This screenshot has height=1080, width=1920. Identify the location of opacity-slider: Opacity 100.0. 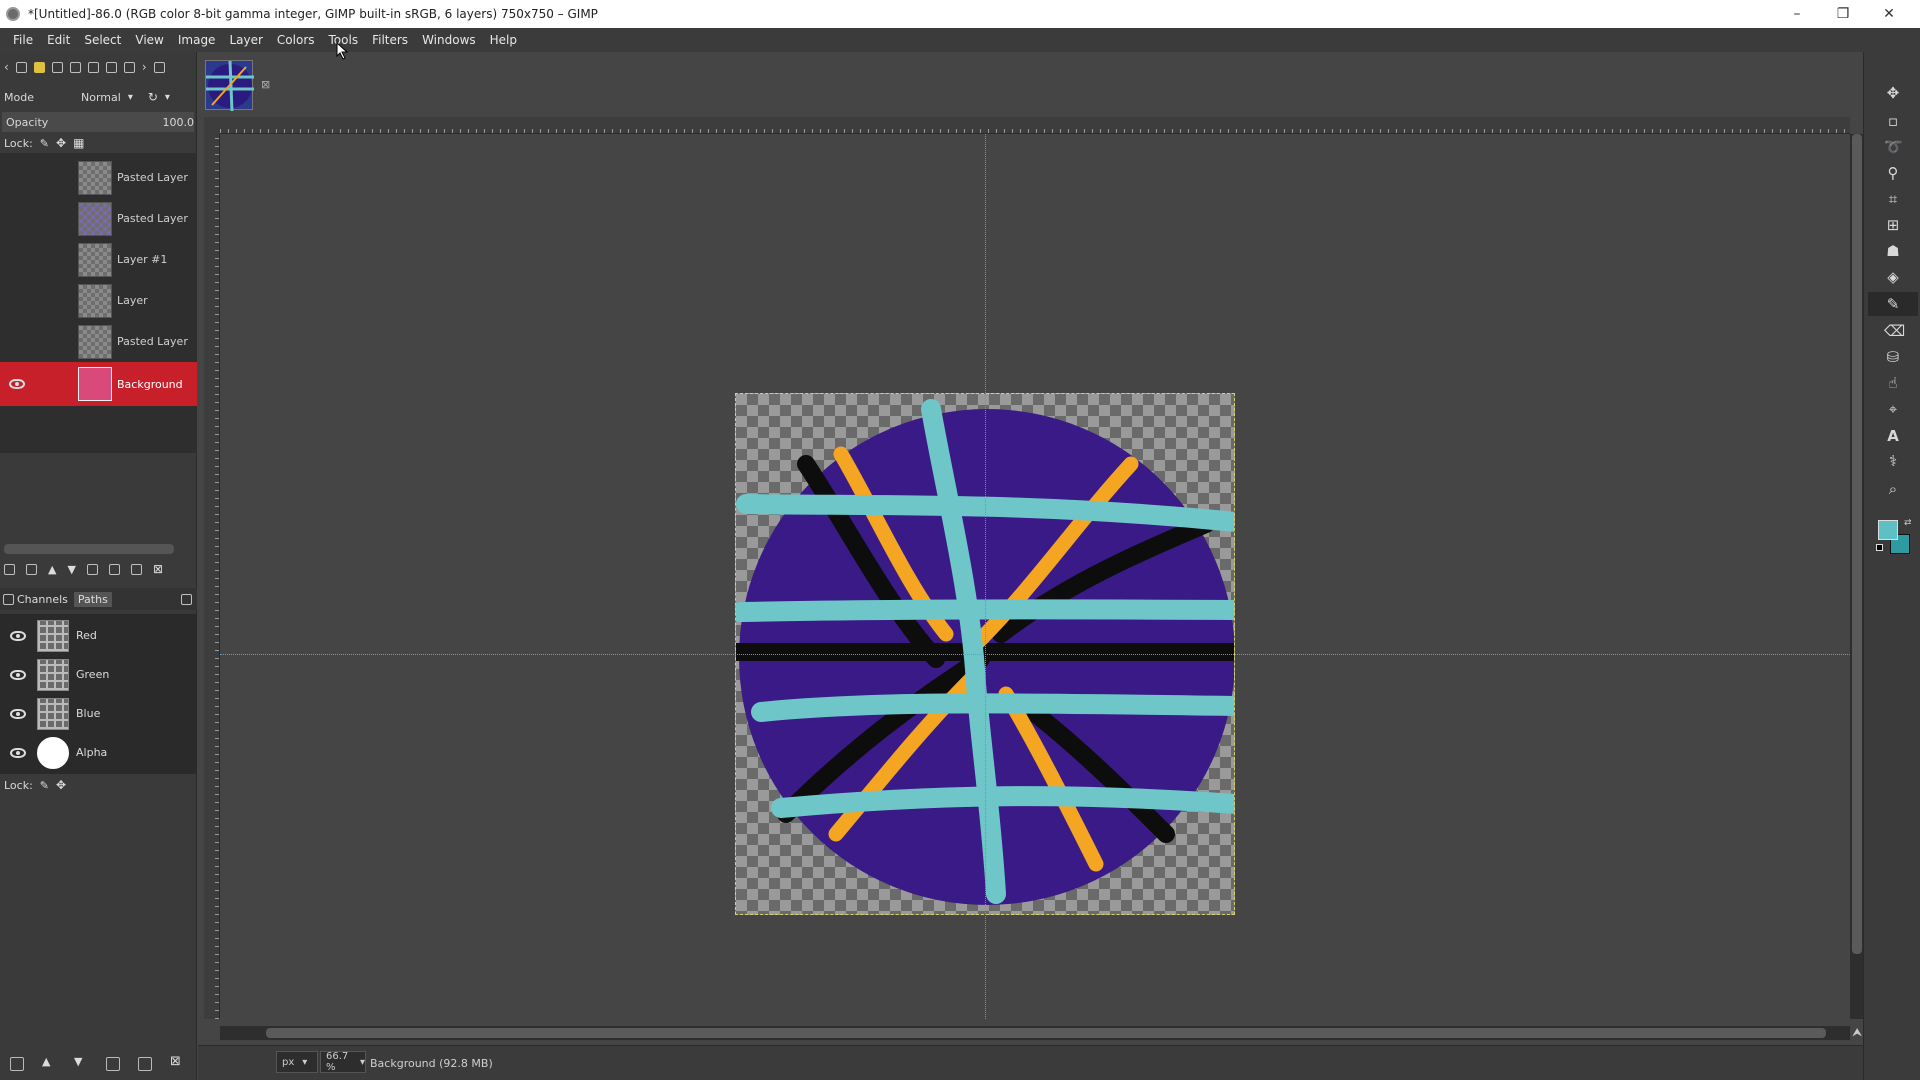
(98, 122).